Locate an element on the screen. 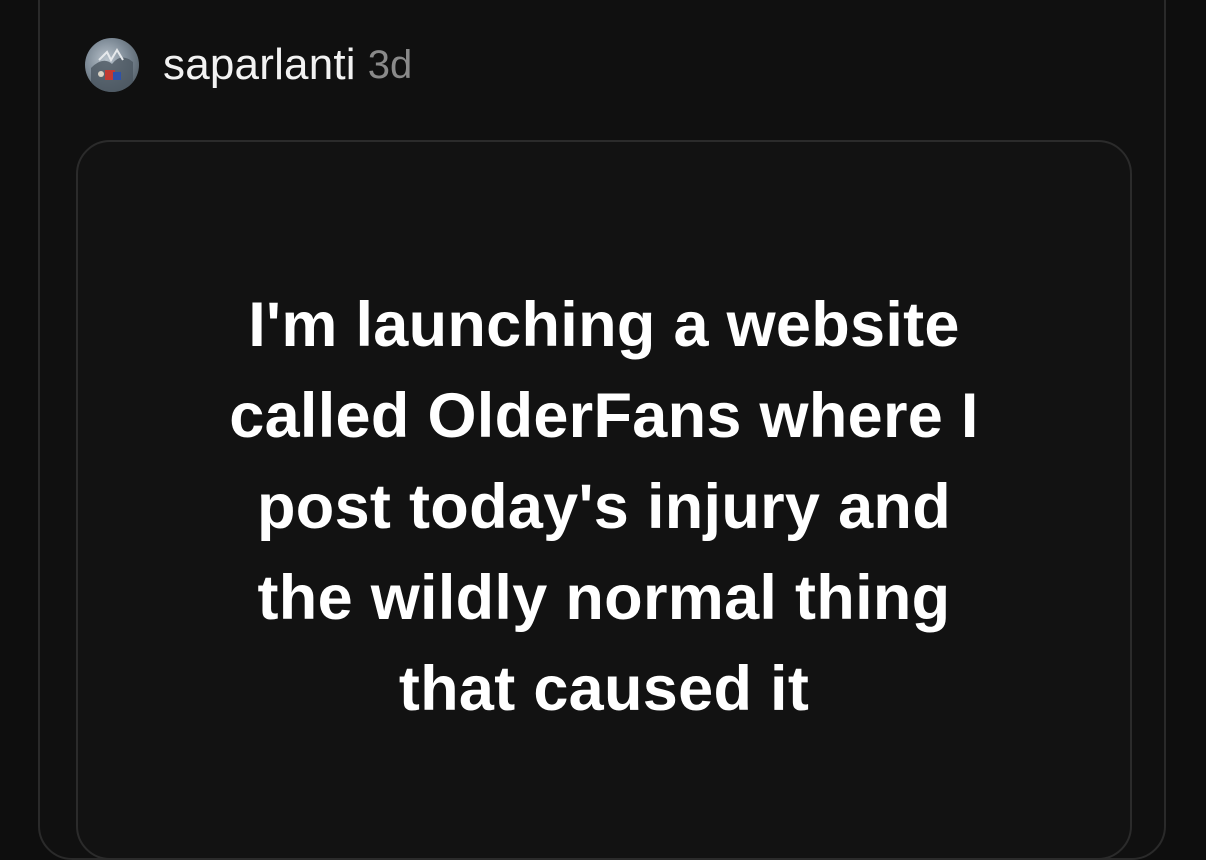 This screenshot has width=1206, height=860. post-header: saparlanti 3d is located at coordinates (248, 65).